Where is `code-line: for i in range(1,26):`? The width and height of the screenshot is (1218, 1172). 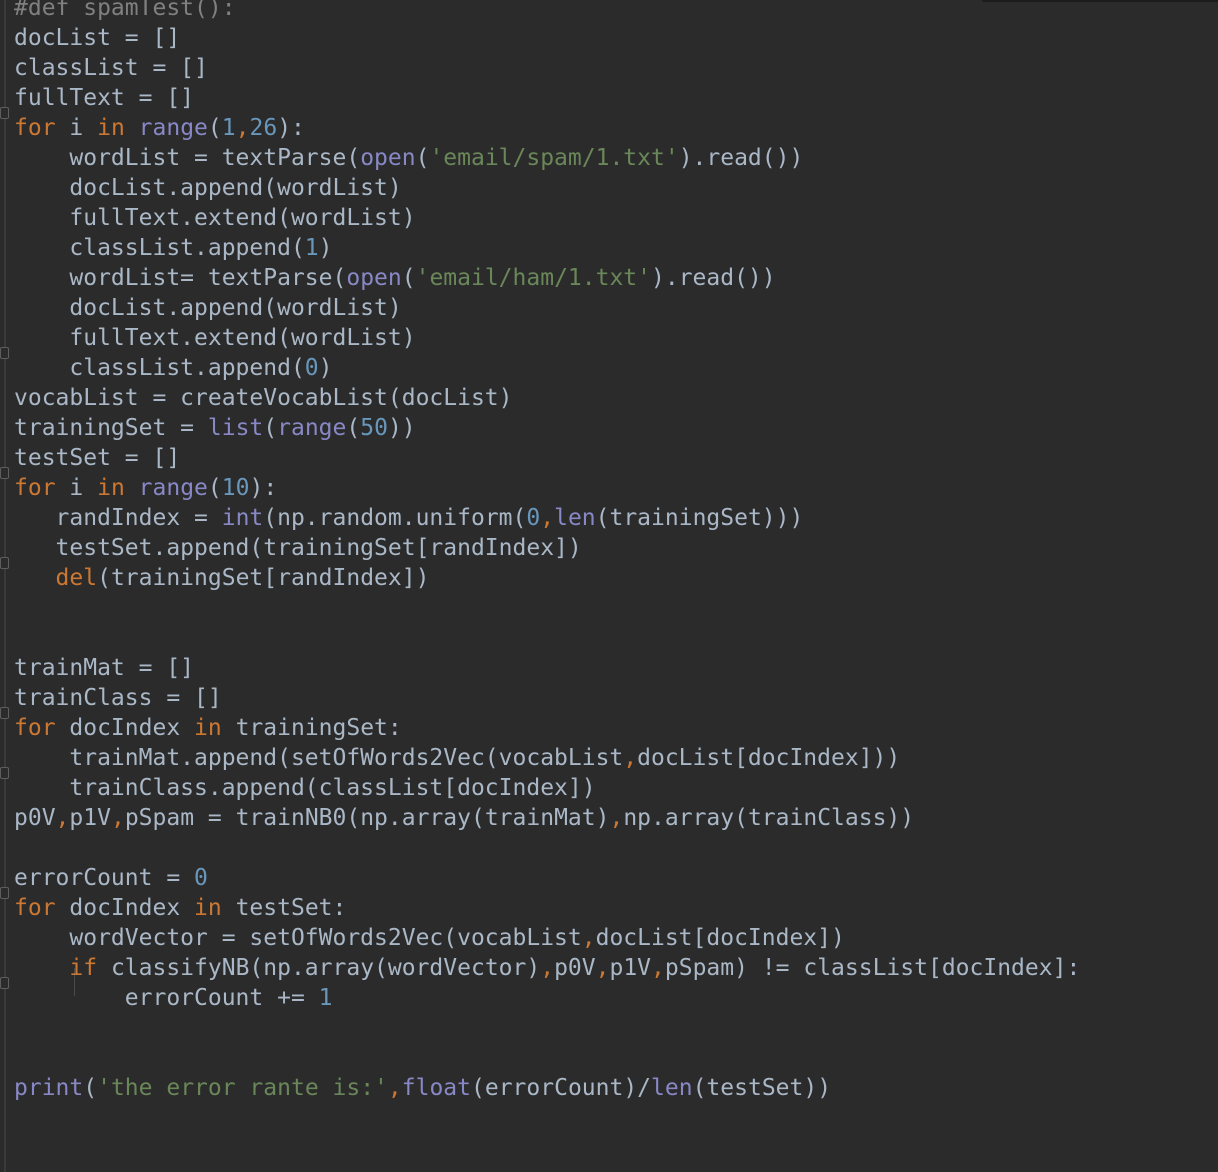
code-line: for i in range(1,26): is located at coordinates (547, 128).